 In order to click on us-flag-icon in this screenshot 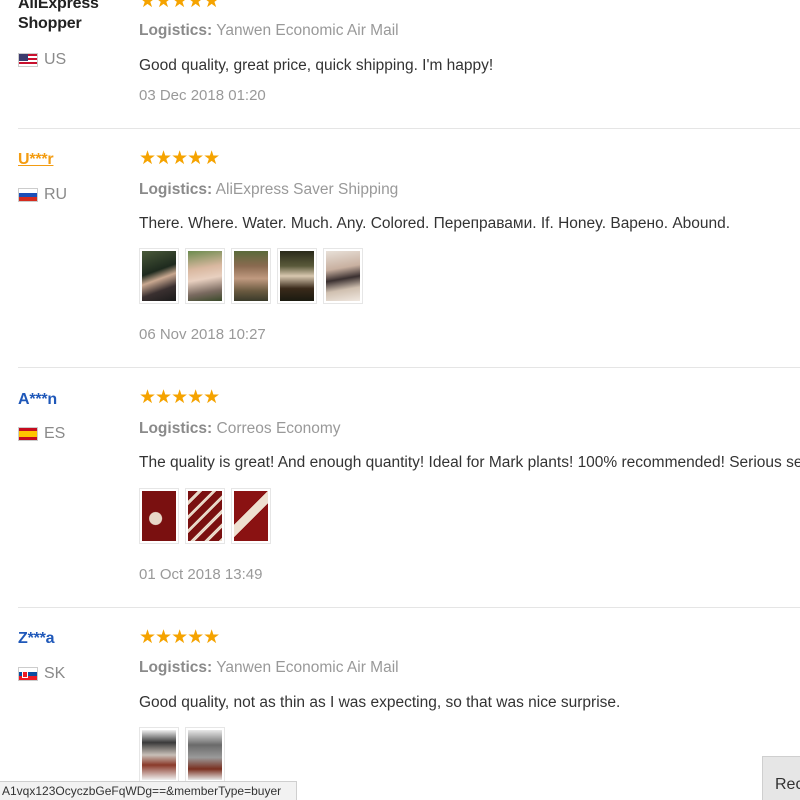, I will do `click(28, 60)`.